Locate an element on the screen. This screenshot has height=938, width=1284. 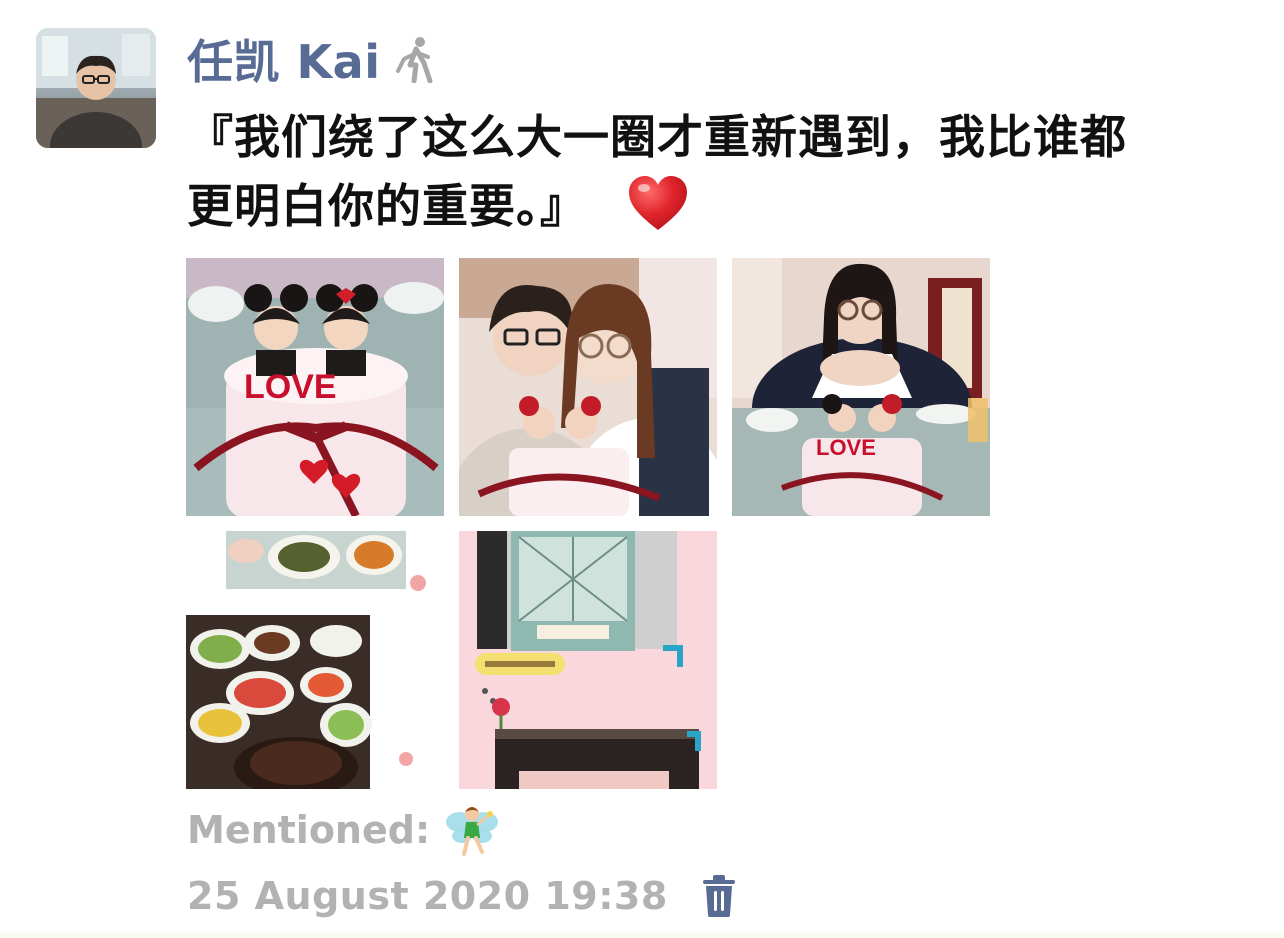
photo-girl-with-cake: LOVE is located at coordinates (861, 387).